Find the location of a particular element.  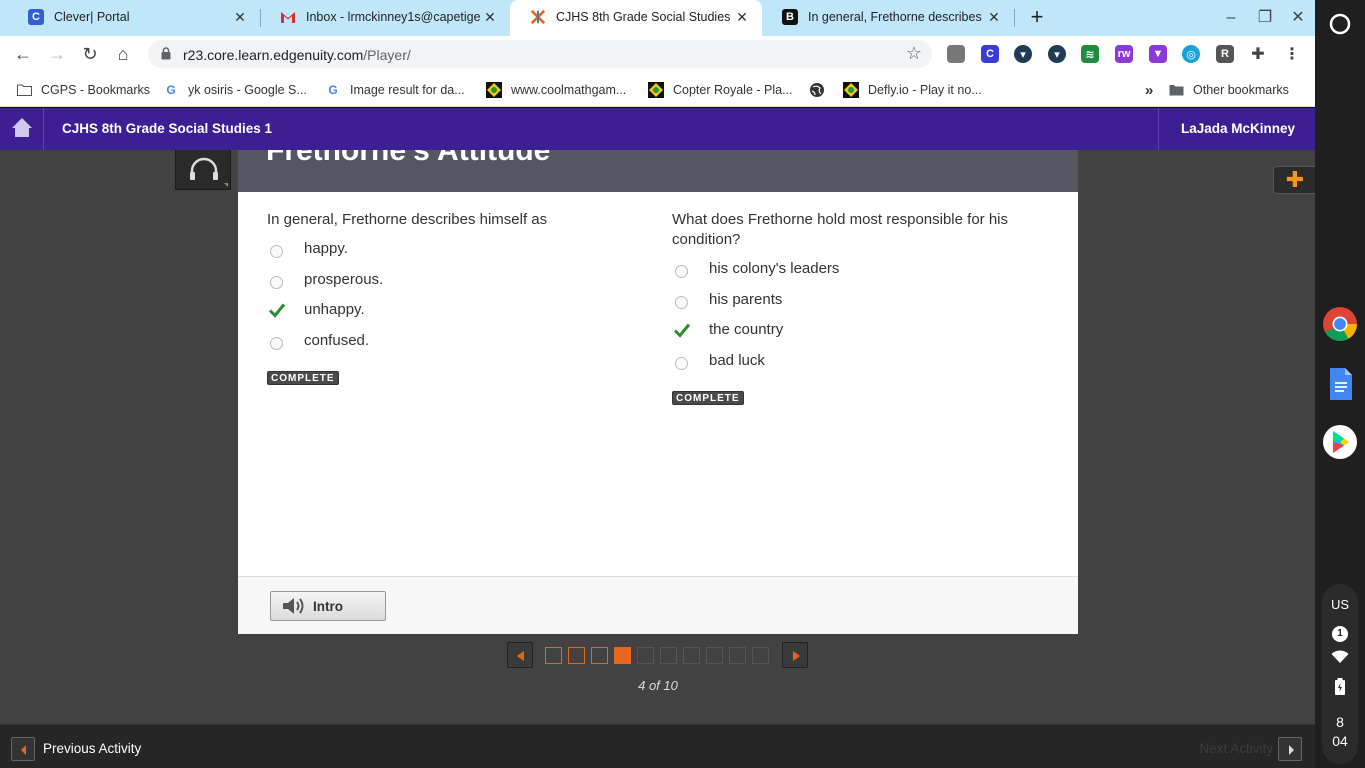

bookmark-label: CGPS - Bookmarks is located at coordinates (96, 90).